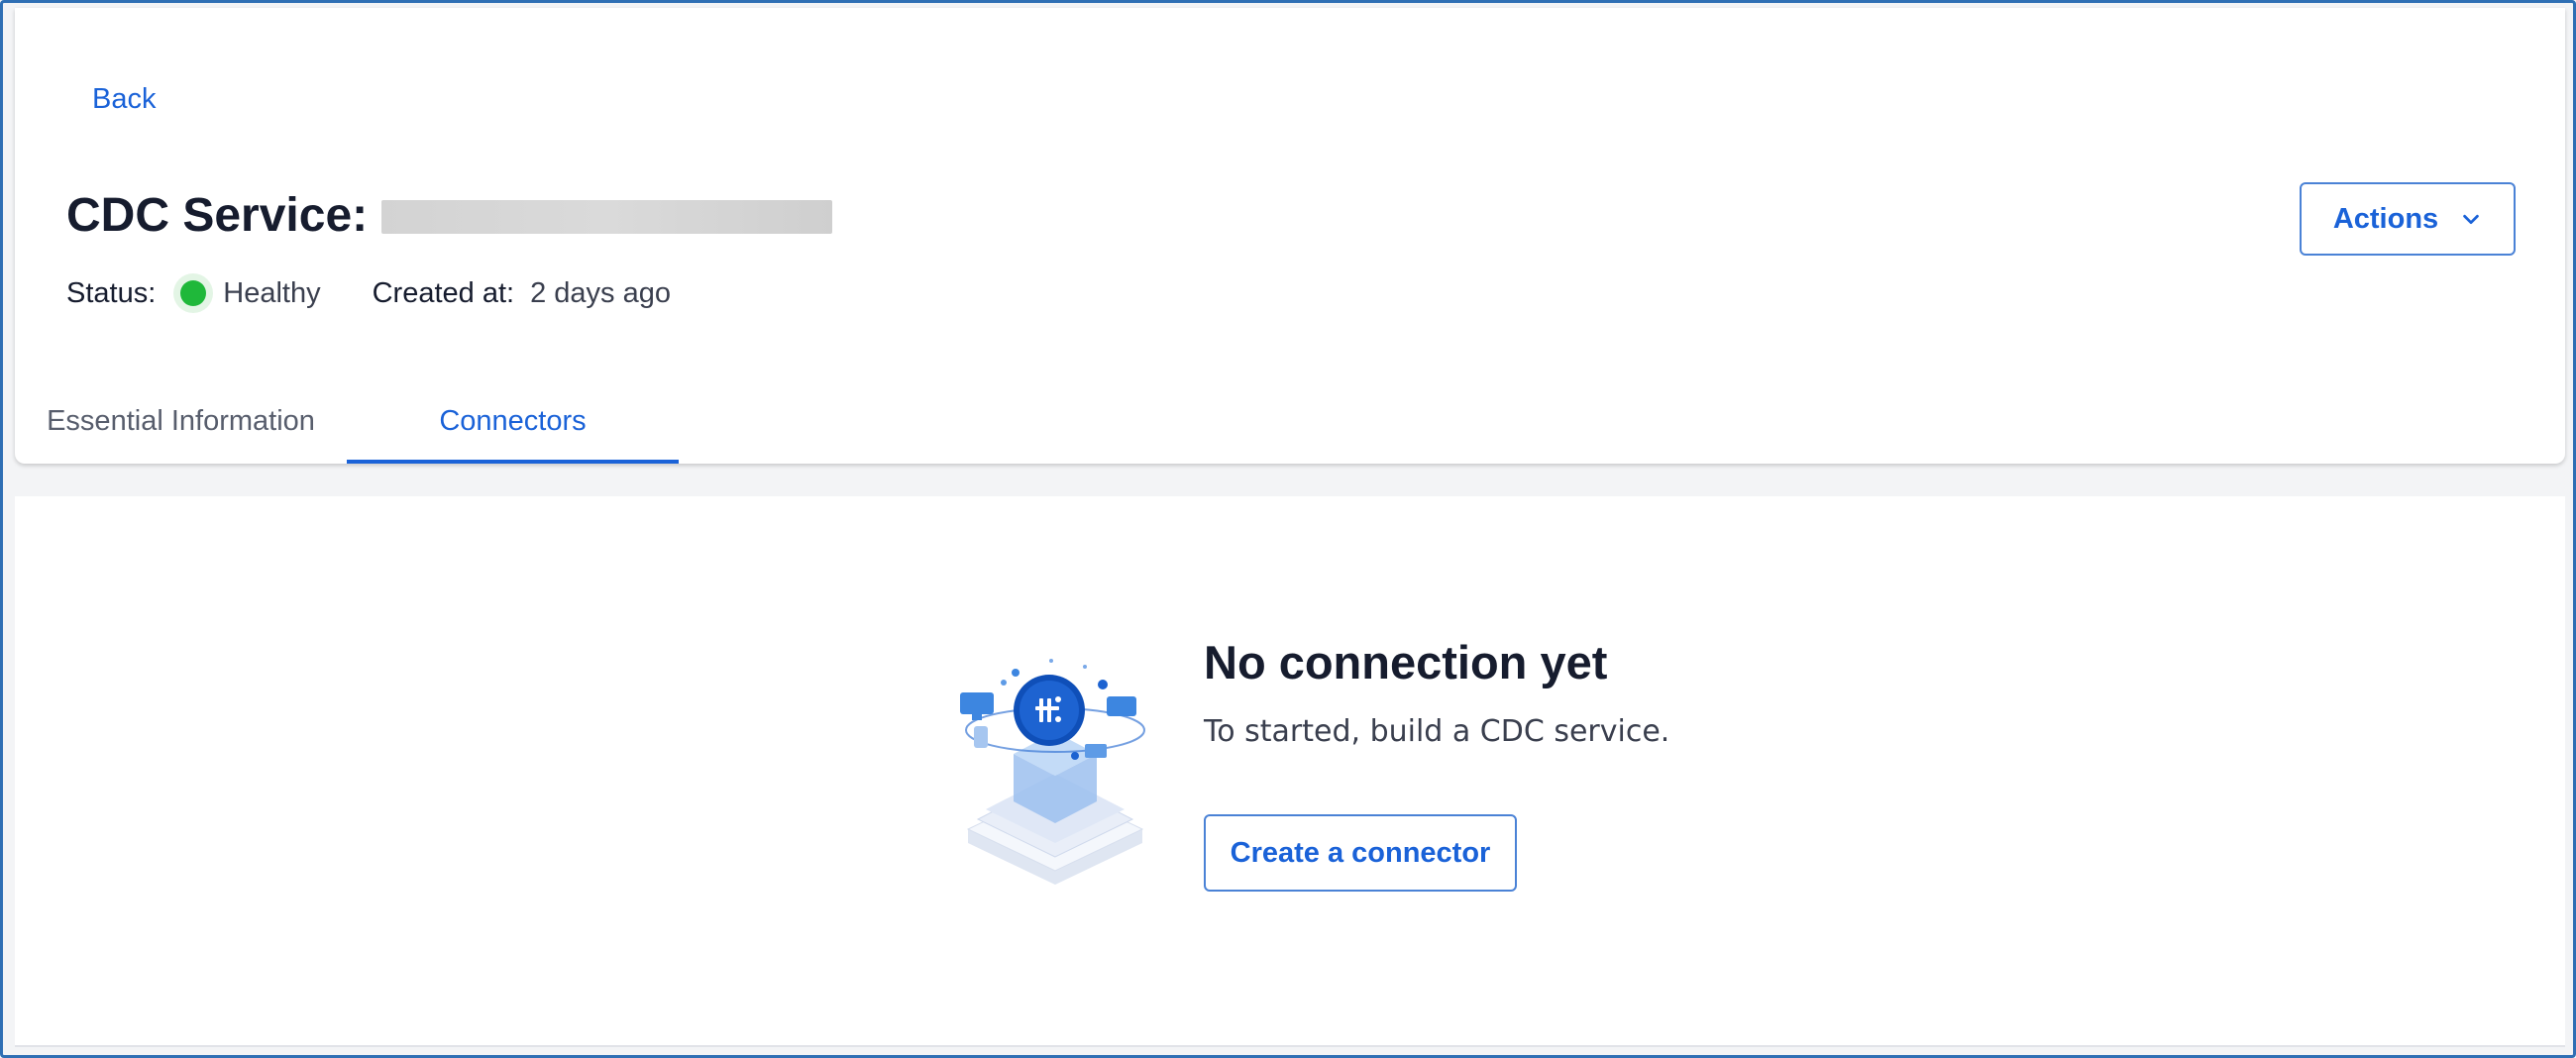  I want to click on title-row: CDC Service:, so click(449, 215).